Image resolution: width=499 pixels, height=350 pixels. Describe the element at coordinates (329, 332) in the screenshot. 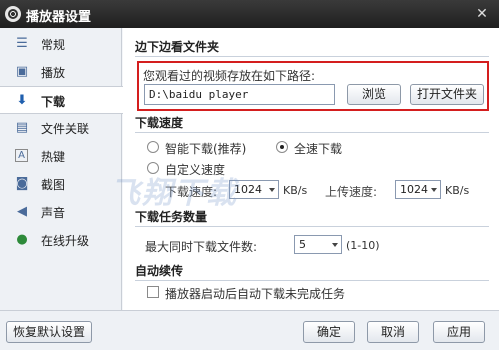

I see `ok-button: 确定` at that location.